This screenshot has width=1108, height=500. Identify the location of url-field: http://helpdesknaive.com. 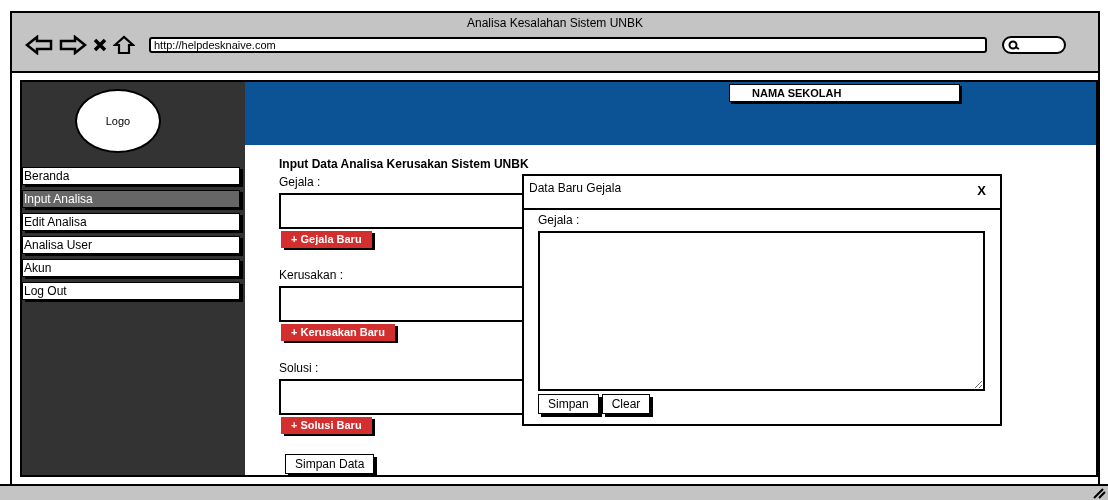
(568, 45).